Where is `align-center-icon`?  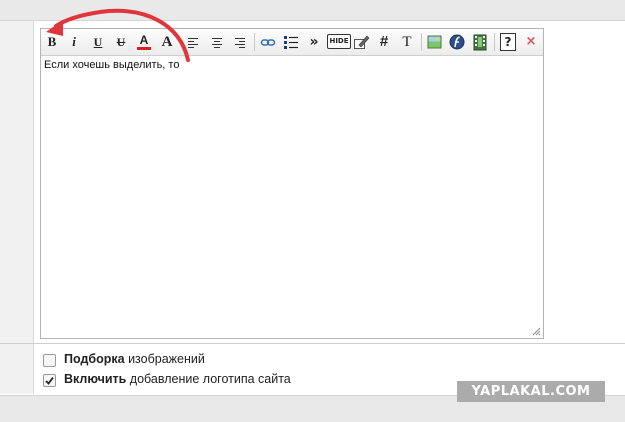
align-center-icon is located at coordinates (217, 43).